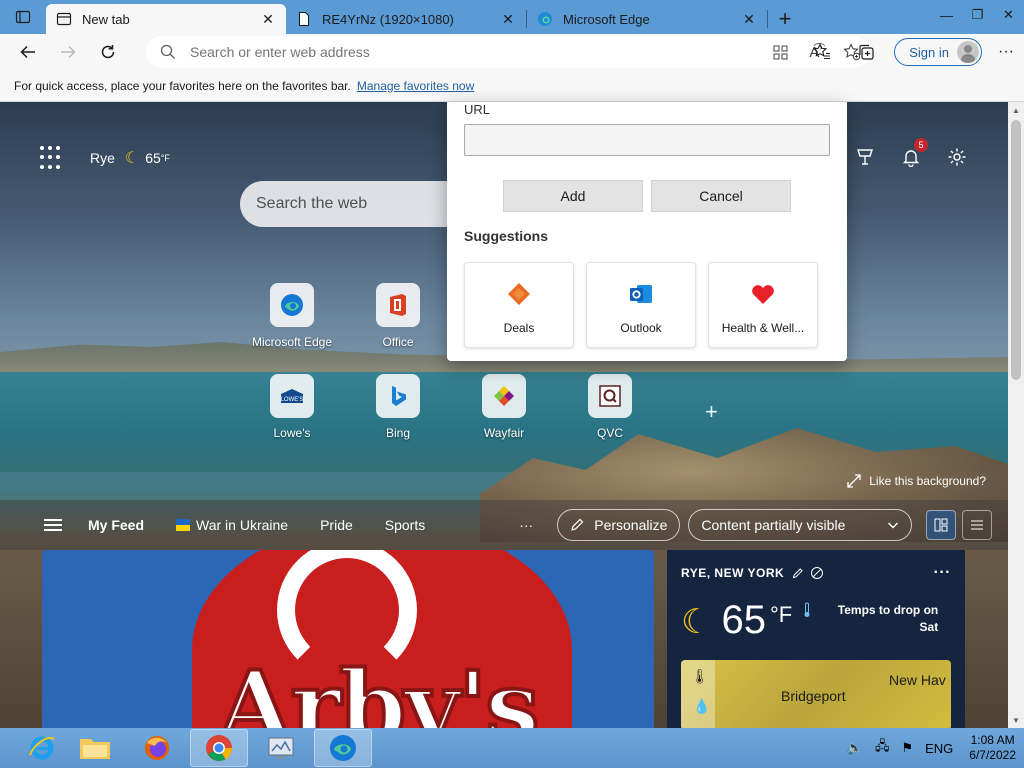  I want to click on page-settings-button, so click(957, 157).